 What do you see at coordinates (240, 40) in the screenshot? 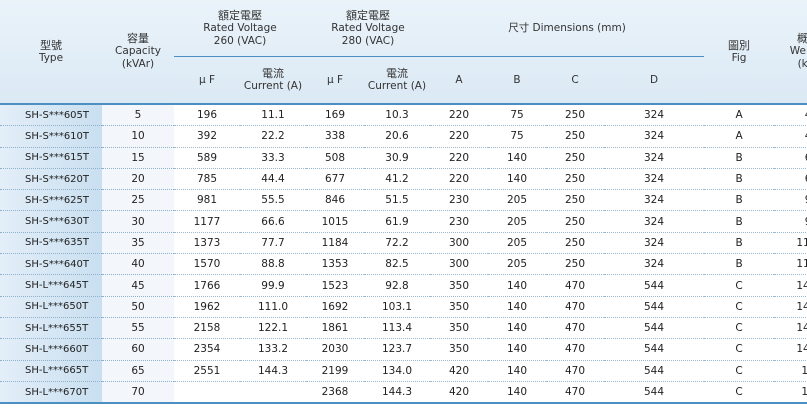
I see `header-rated-260-val: 260 (VAC)` at bounding box center [240, 40].